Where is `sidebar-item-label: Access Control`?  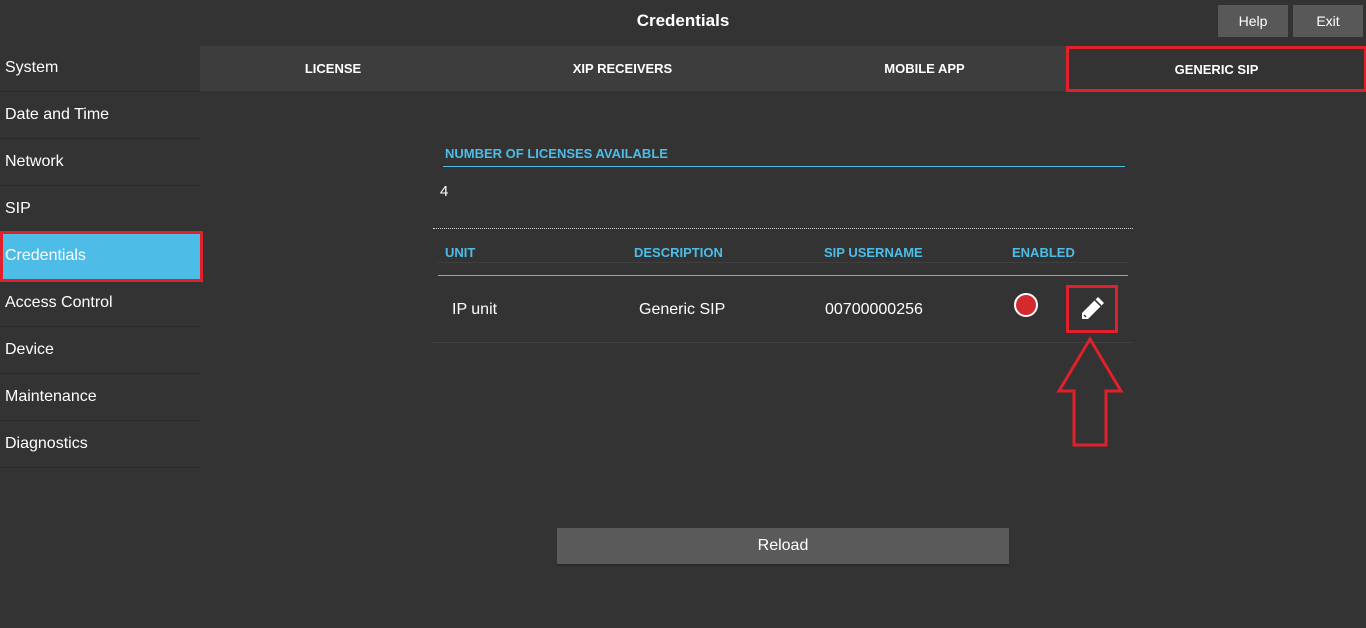
sidebar-item-label: Access Control is located at coordinates (59, 302).